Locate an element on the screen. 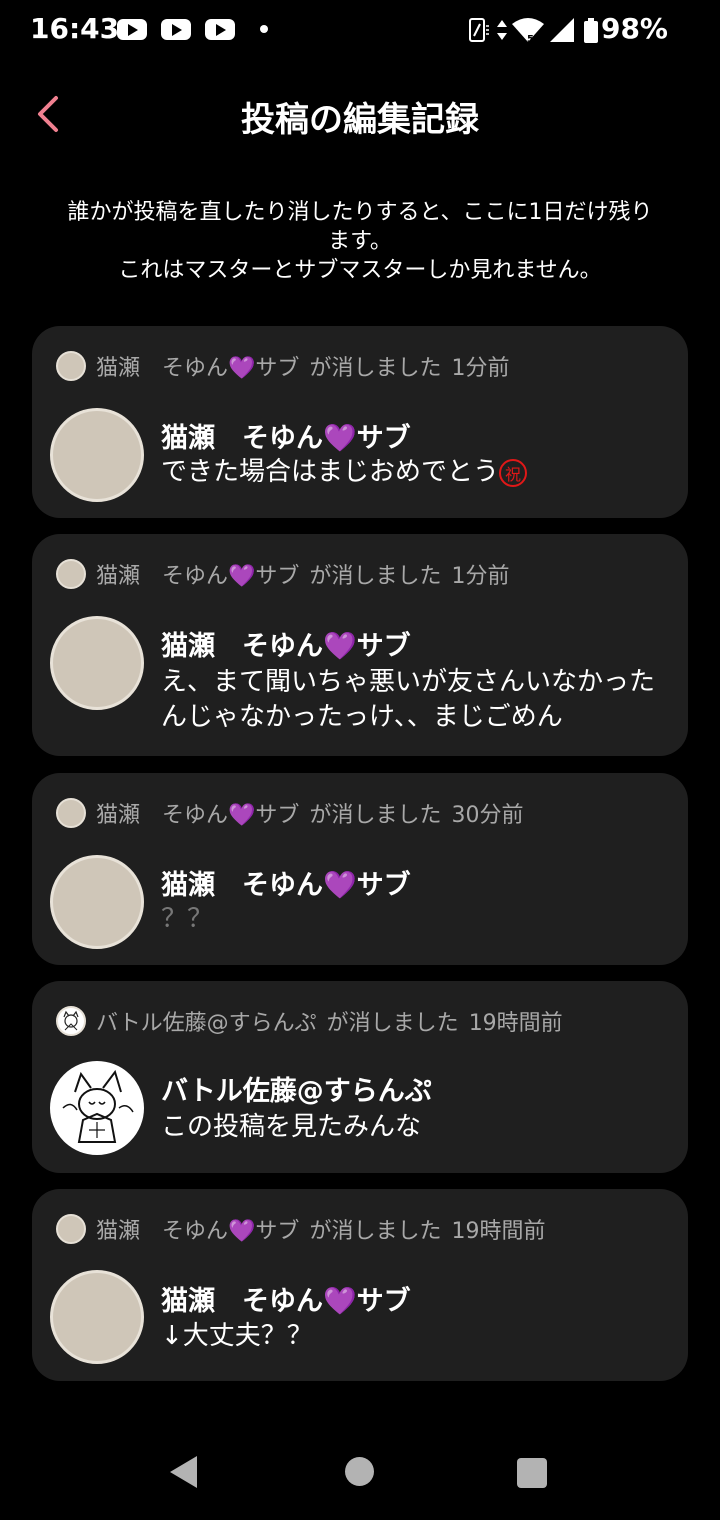 This screenshot has height=1520, width=720. celebration-emoji-icon: 祝 is located at coordinates (513, 472).